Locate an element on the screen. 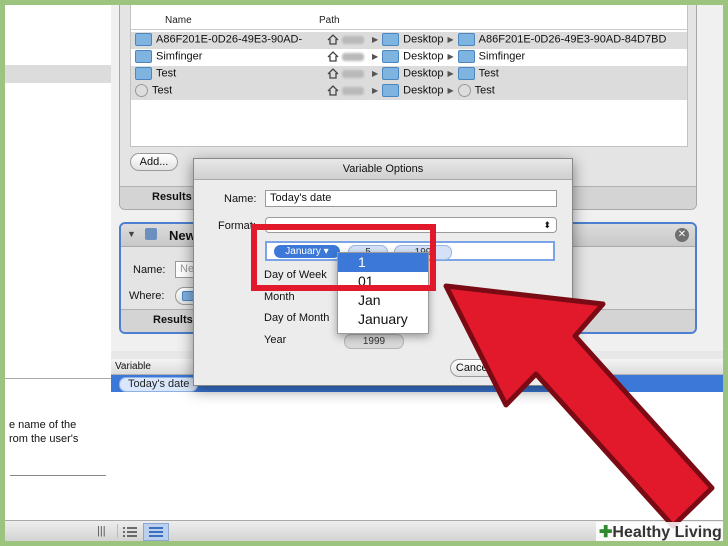 The width and height of the screenshot is (728, 546). watermark: ✚Healthy Living is located at coordinates (660, 533).